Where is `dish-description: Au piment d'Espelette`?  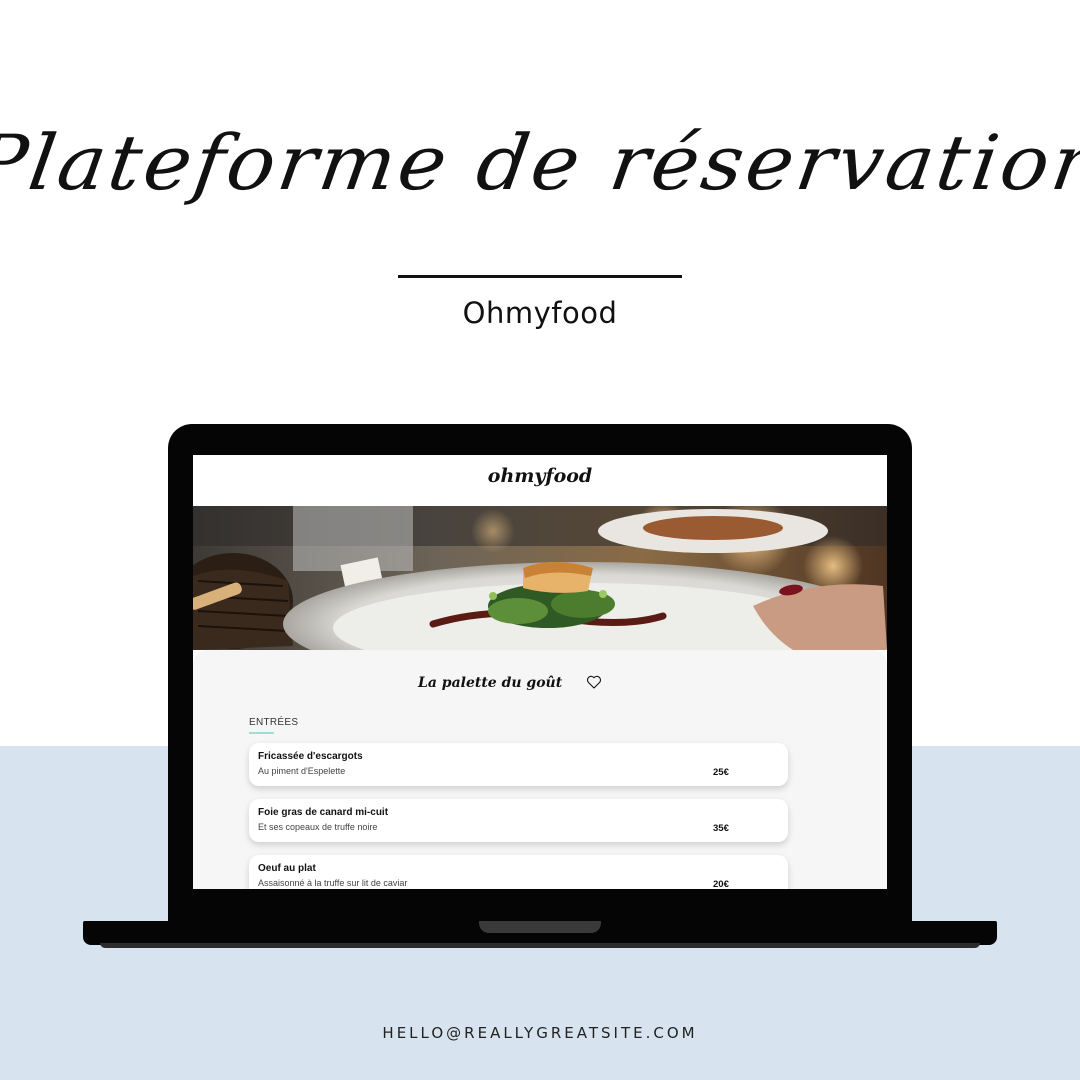
dish-description: Au piment d'Espelette is located at coordinates (302, 771).